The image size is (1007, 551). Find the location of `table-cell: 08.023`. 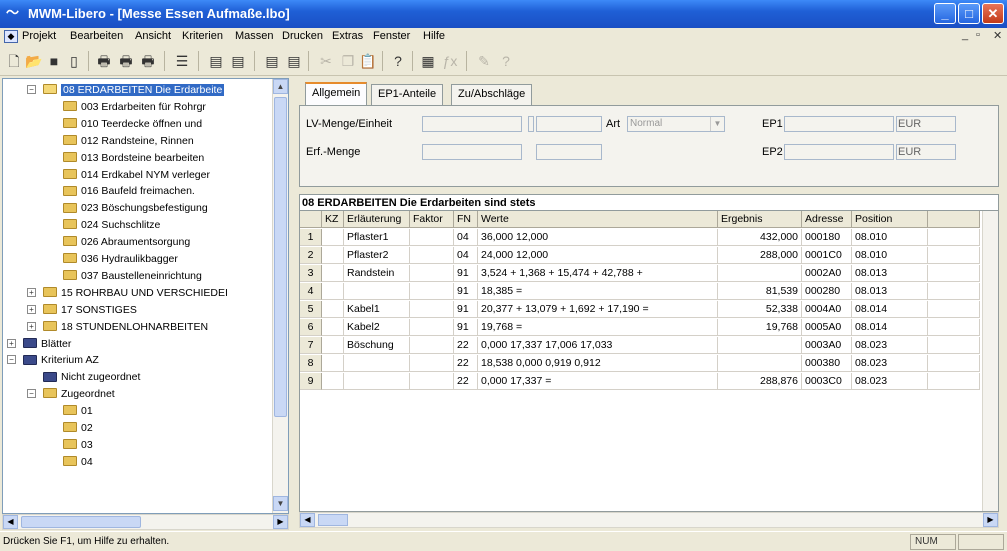

table-cell: 08.023 is located at coordinates (890, 345).